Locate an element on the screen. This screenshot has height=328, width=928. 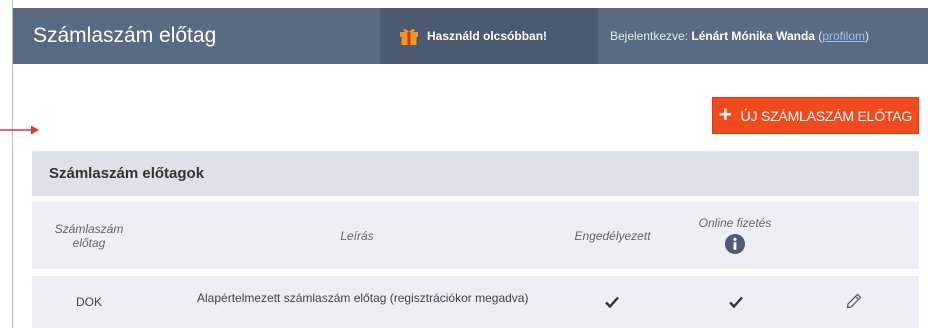
login-user-name: Lénárt Mónika Wanda is located at coordinates (753, 36).